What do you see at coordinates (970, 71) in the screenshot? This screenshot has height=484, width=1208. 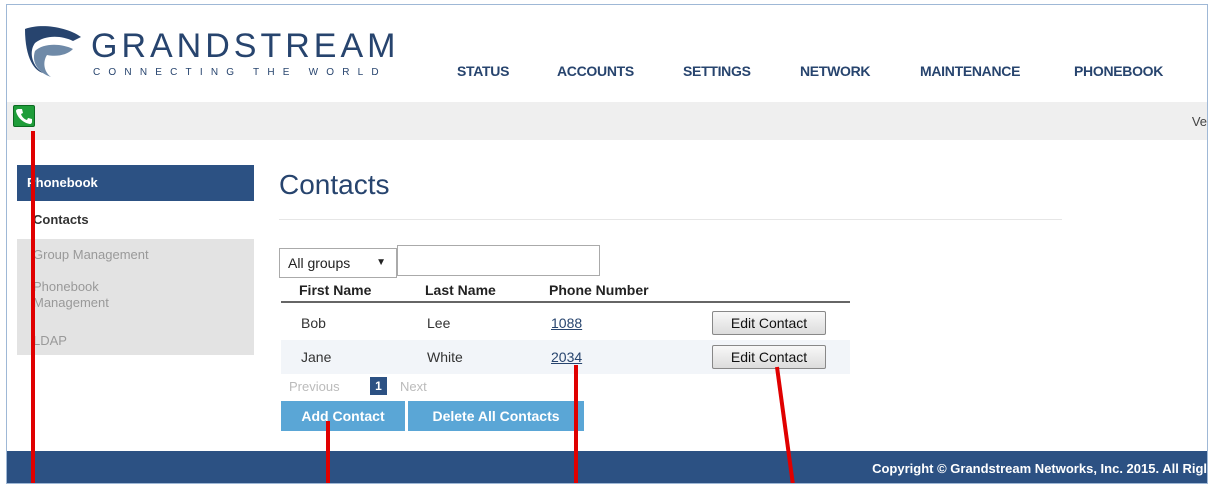 I see `nav-maintenance: MAINTENANCE` at bounding box center [970, 71].